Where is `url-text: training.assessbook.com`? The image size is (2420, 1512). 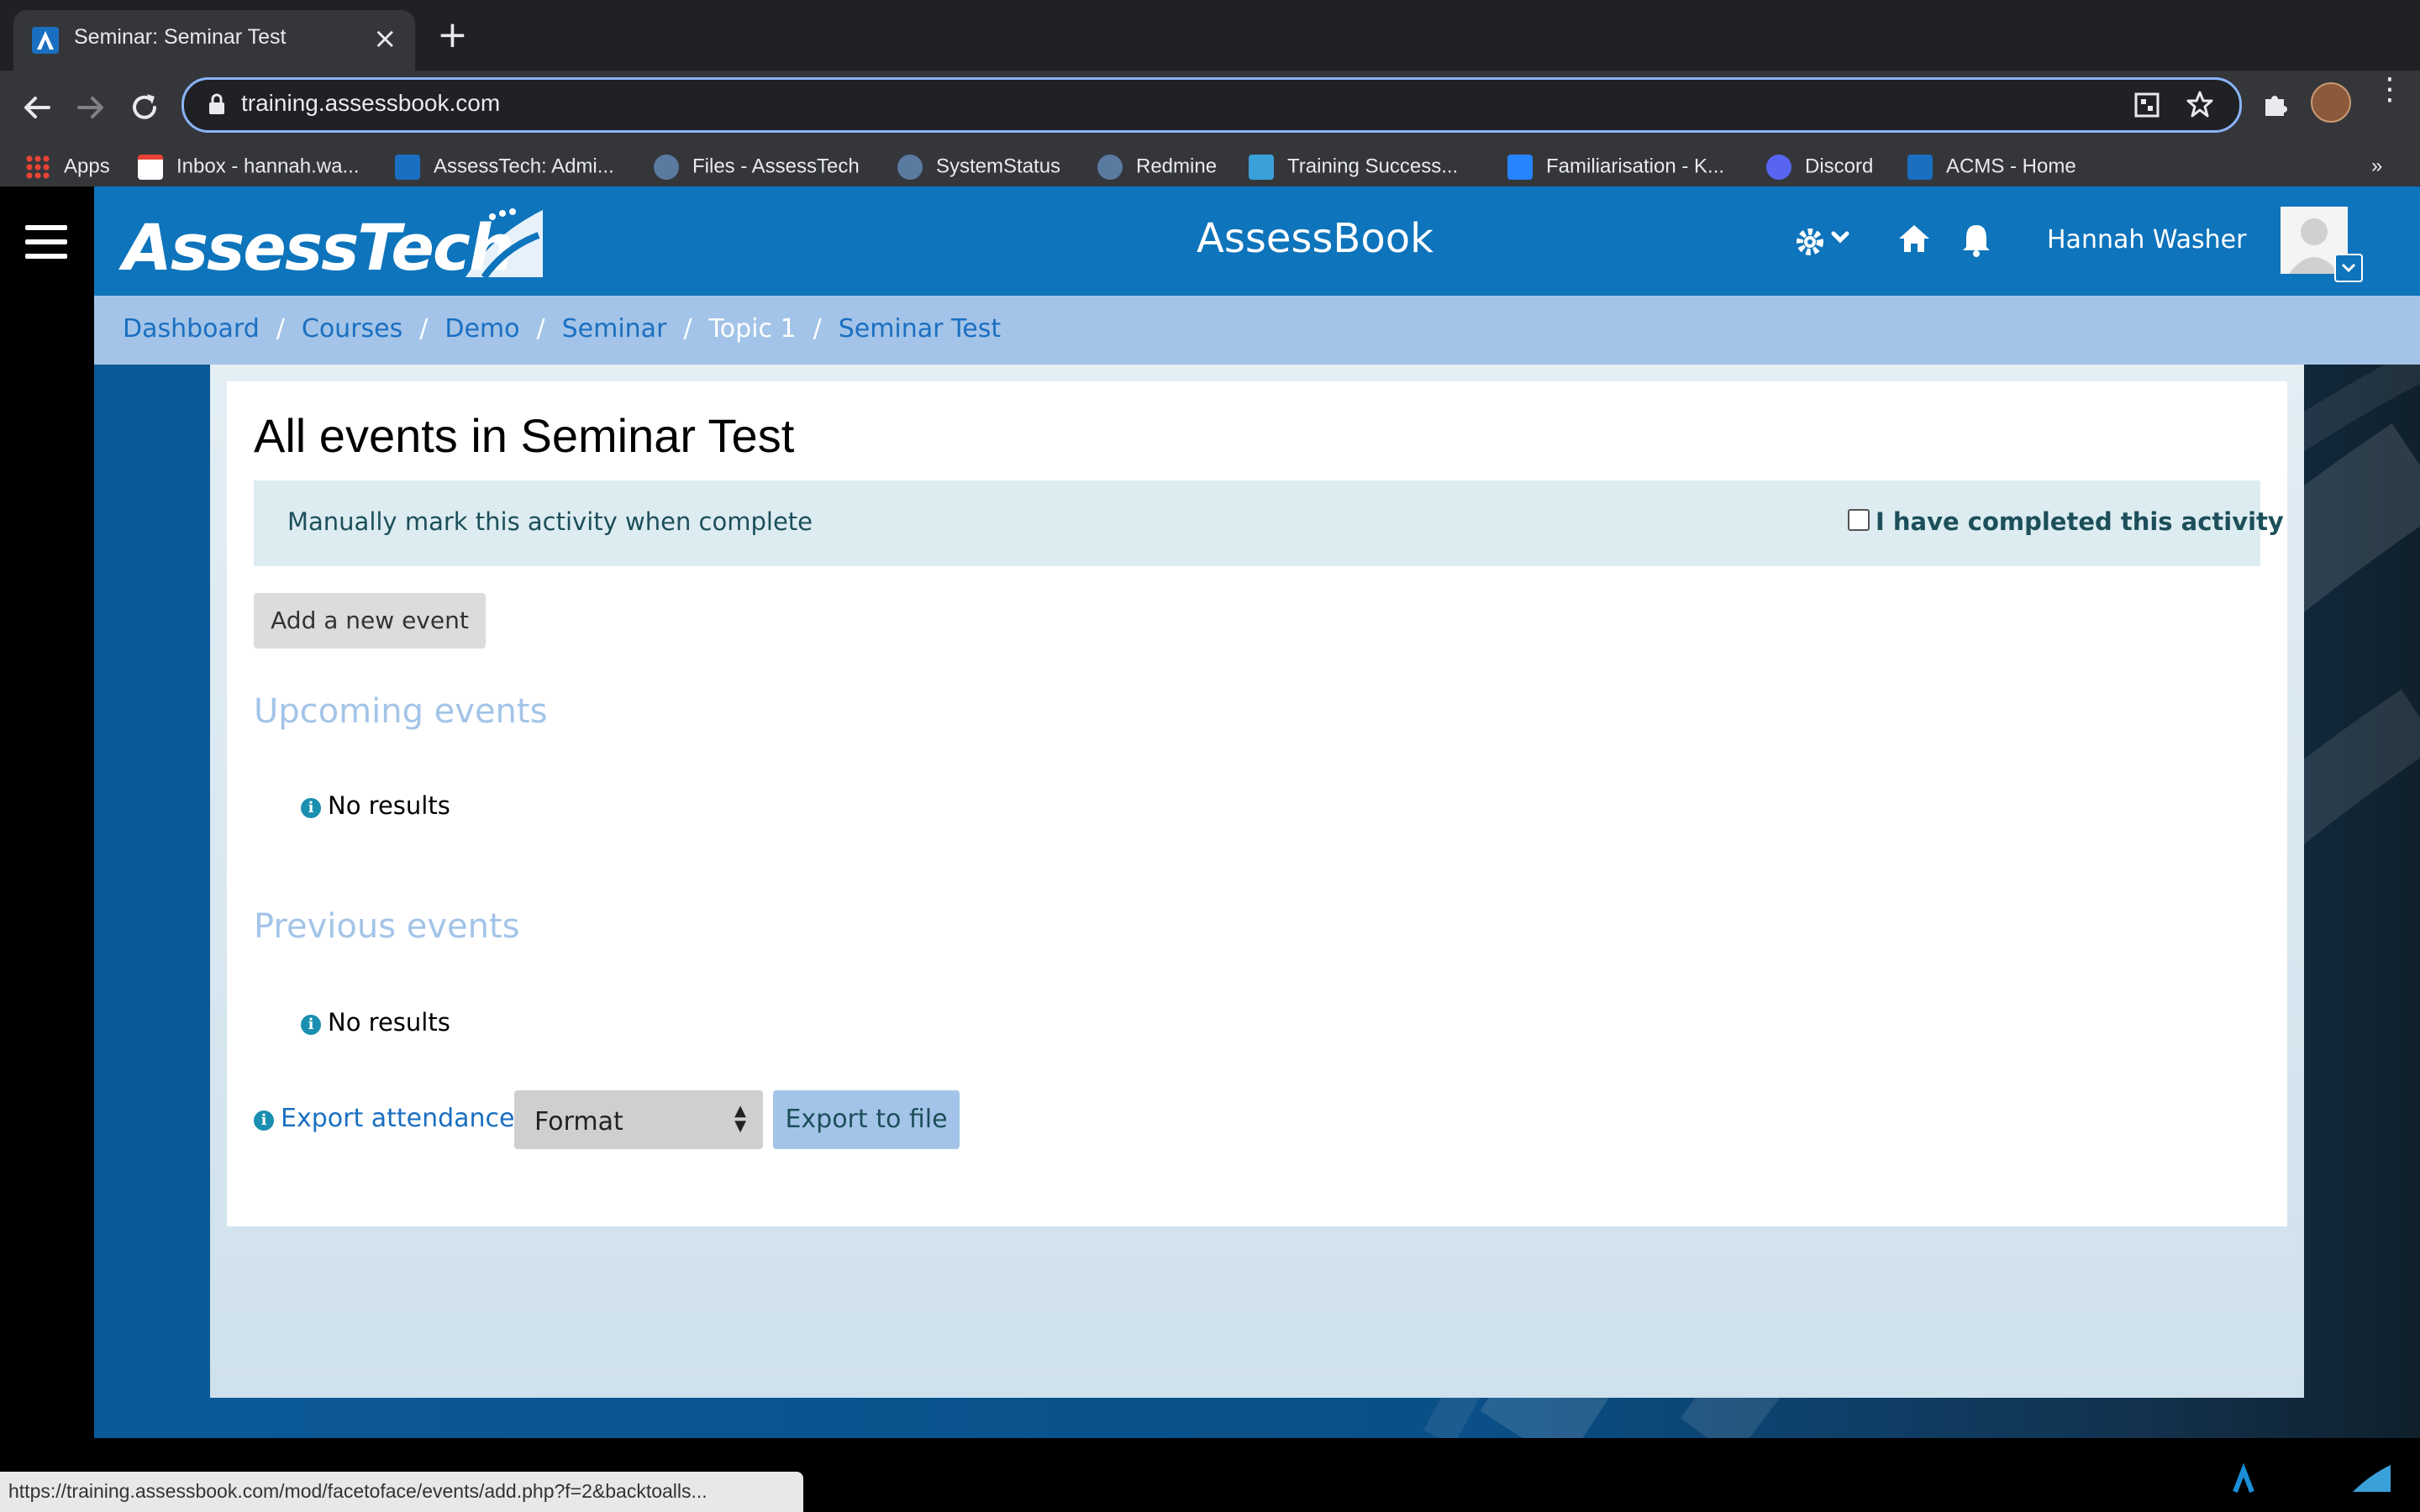
url-text: training.assessbook.com is located at coordinates (371, 103).